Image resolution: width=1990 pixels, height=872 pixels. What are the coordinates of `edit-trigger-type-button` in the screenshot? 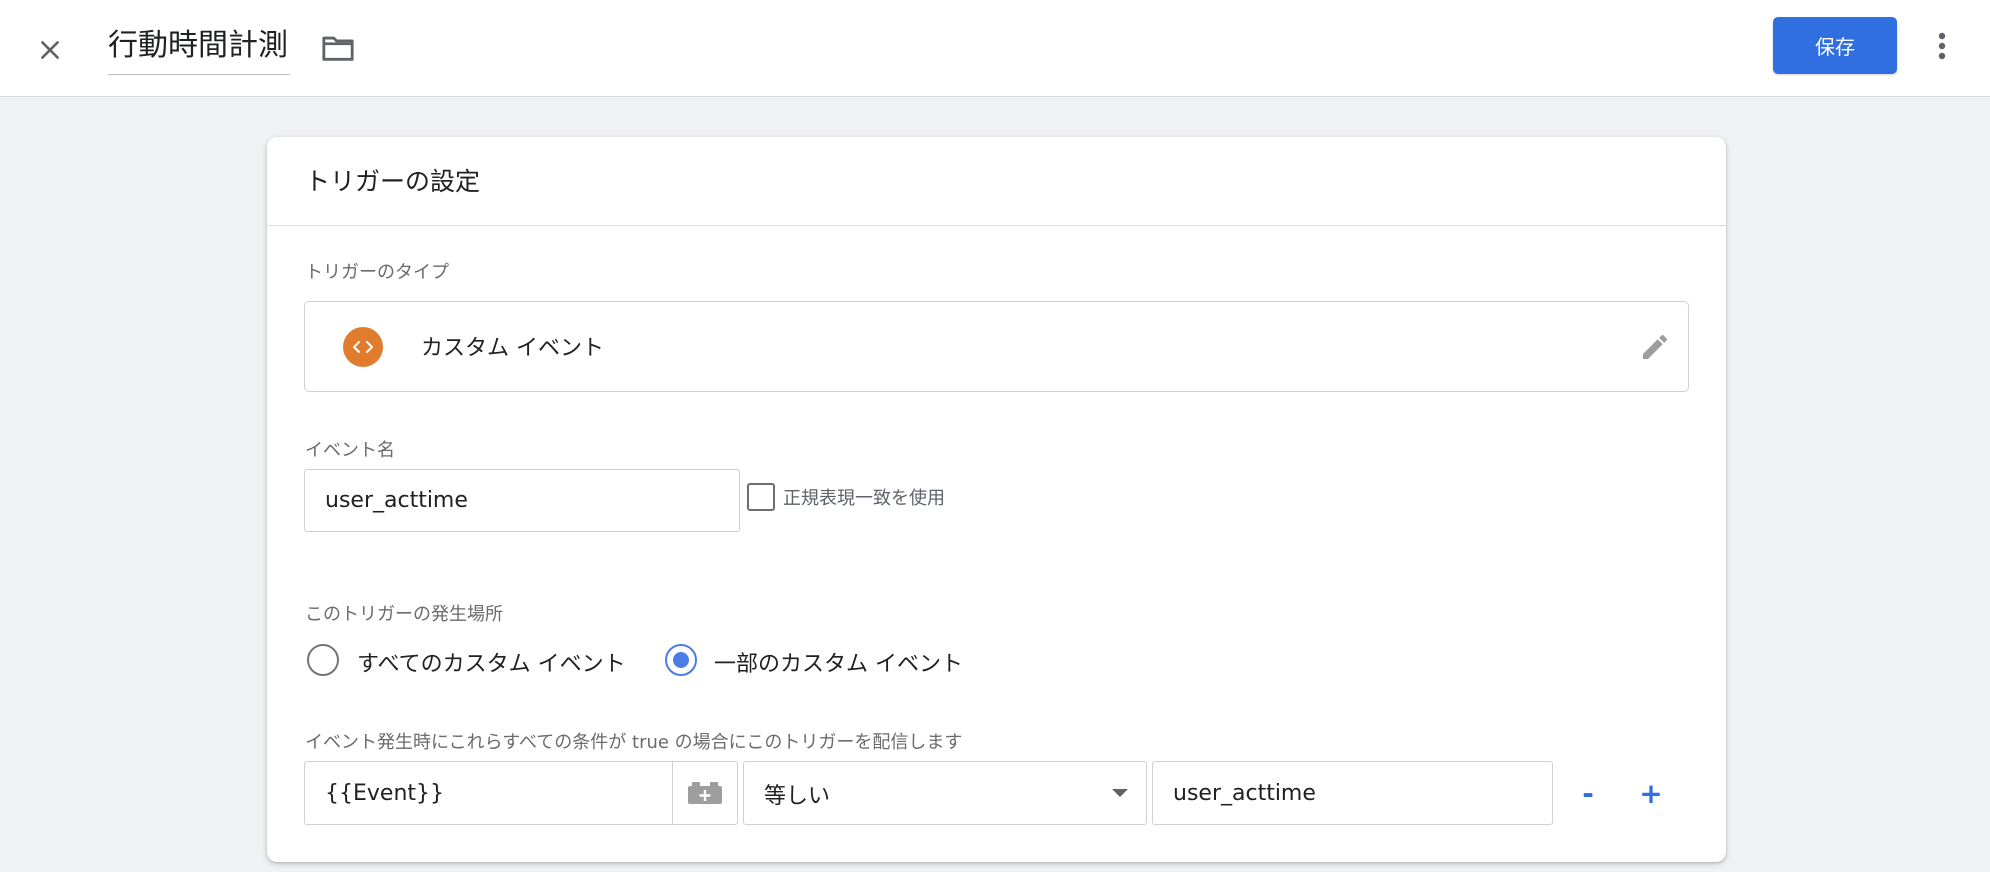 It's located at (1655, 347).